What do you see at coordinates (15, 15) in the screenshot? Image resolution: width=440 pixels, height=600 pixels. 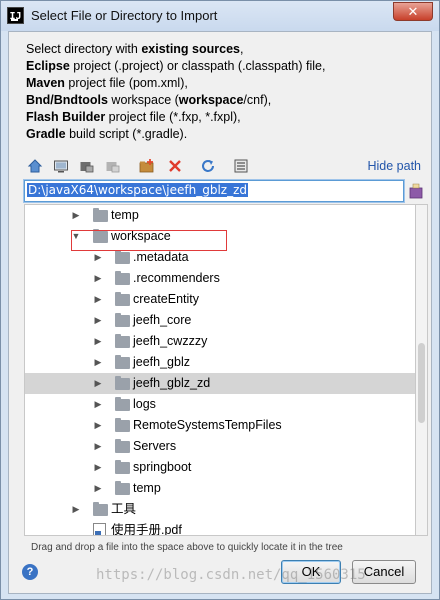 I see `intellij-app-icon: IJ` at bounding box center [15, 15].